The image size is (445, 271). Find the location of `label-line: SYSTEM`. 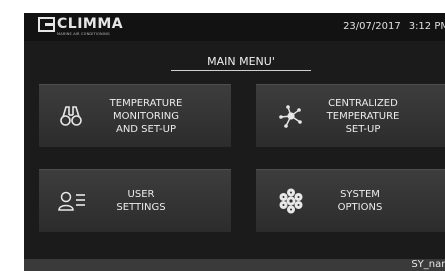

label-line: SYSTEM is located at coordinates (360, 194).